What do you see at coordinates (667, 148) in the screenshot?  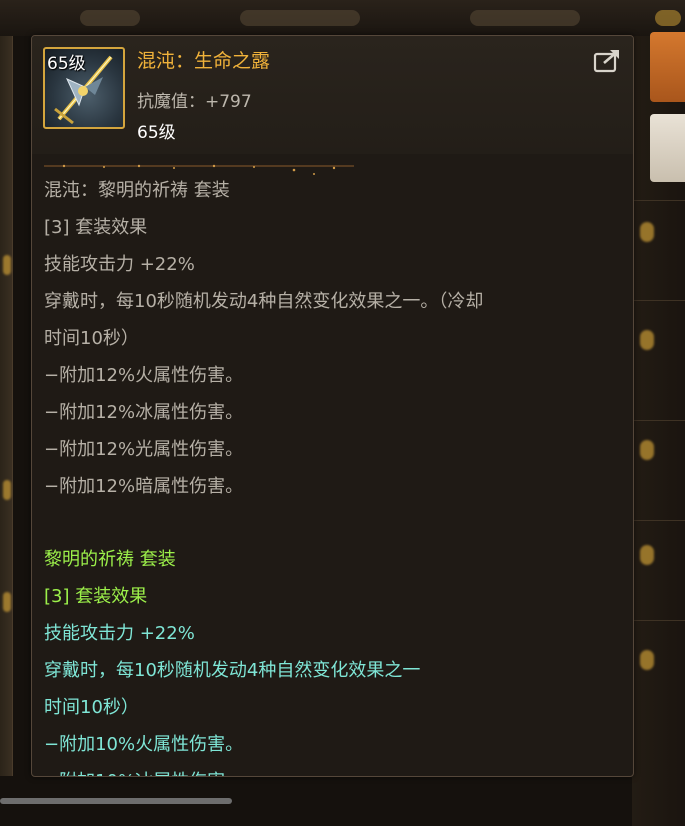 I see `background-beige-button` at bounding box center [667, 148].